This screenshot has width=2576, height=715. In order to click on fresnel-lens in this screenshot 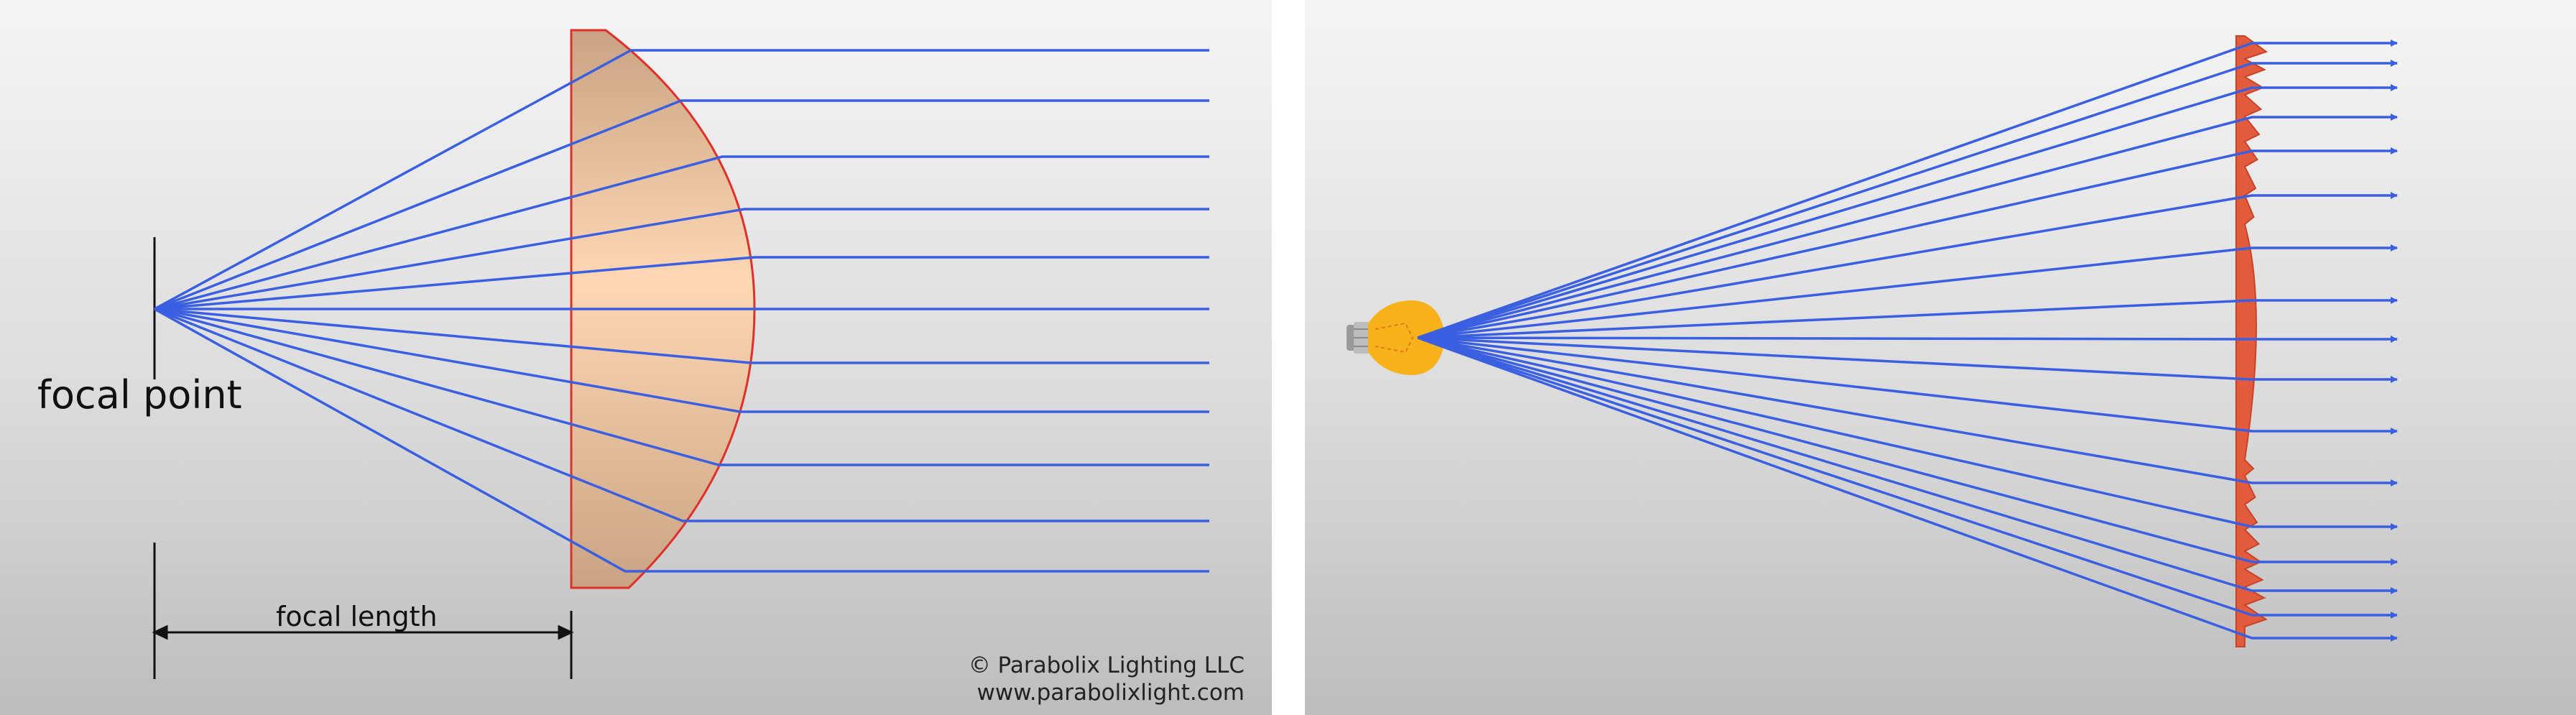, I will do `click(2252, 341)`.